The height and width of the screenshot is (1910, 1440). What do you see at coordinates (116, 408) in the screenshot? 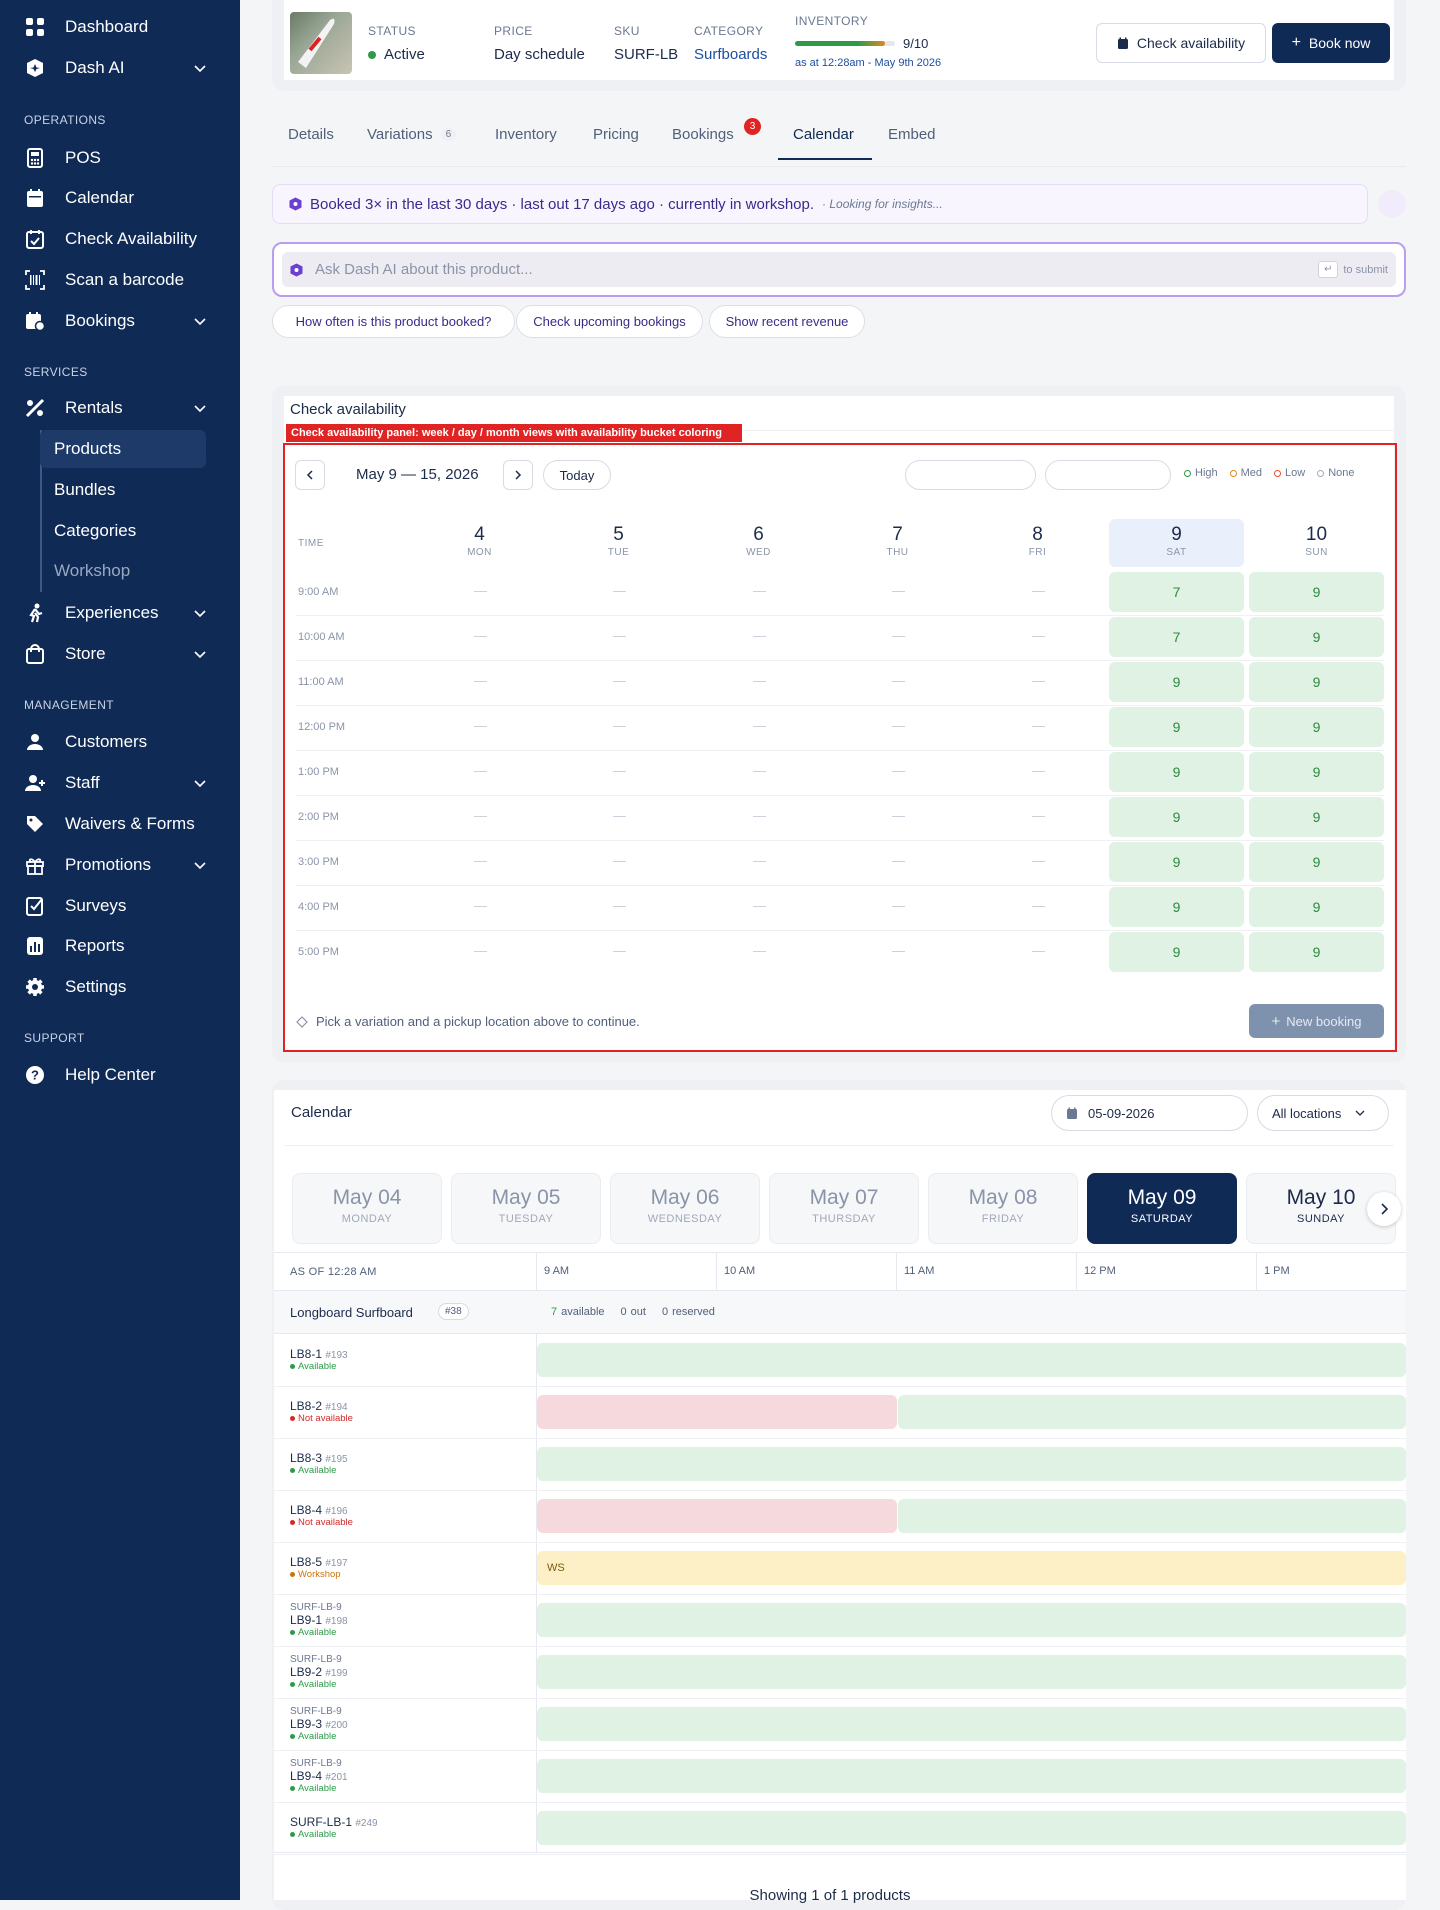
I see `sidebar-item-rentals: Rentals` at bounding box center [116, 408].